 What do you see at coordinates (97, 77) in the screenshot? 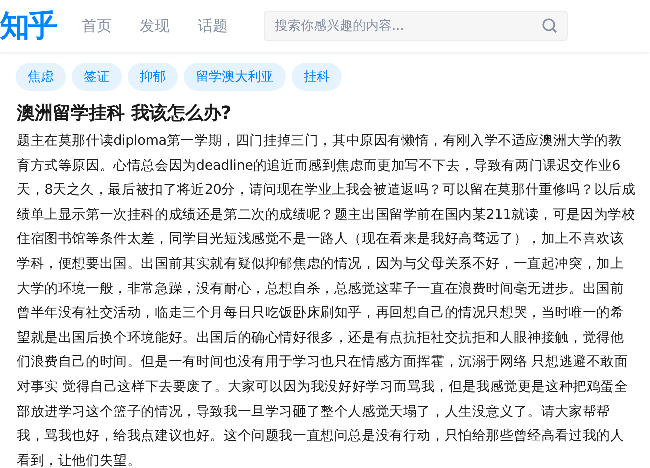
I see `topic-tag: 签证` at bounding box center [97, 77].